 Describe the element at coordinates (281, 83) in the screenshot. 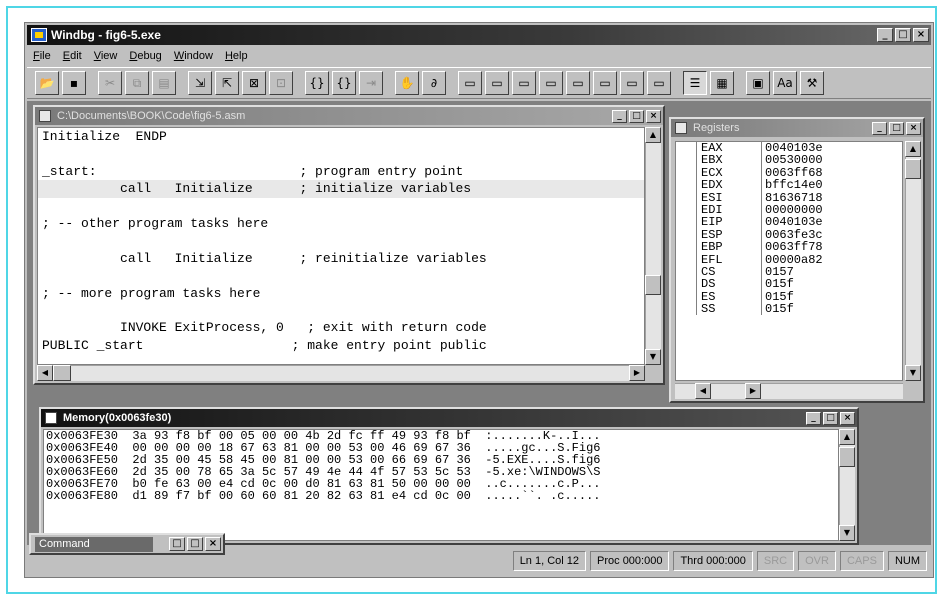

I see `break-icon: ⊡` at that location.